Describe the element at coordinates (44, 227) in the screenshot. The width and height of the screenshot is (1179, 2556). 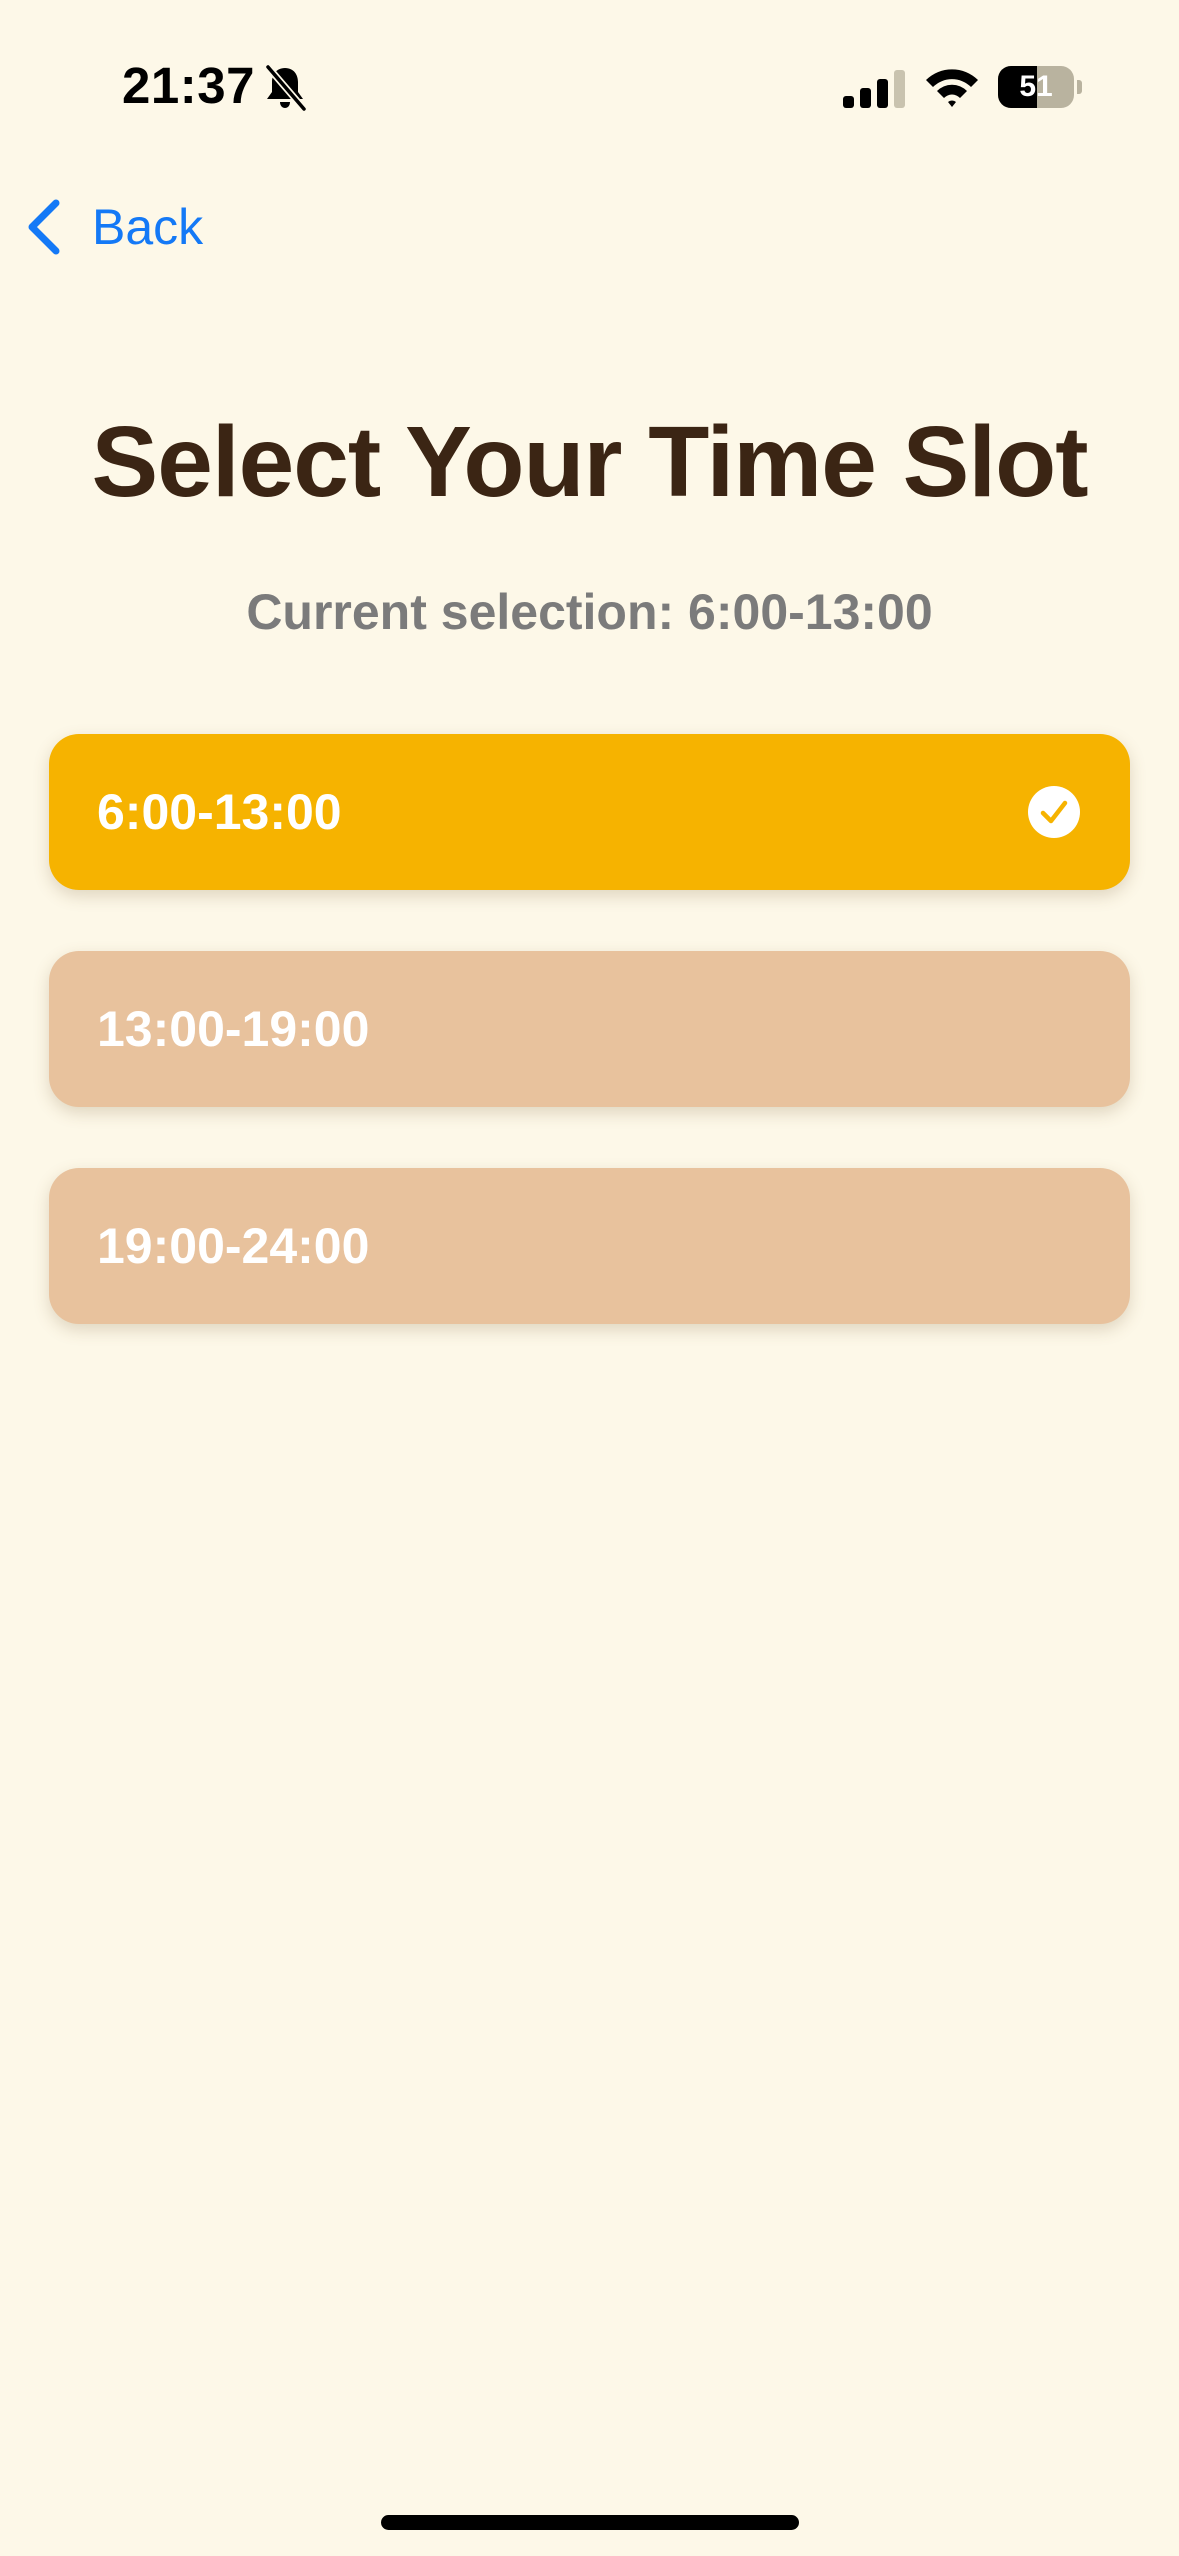
I see `chevron-left-icon` at that location.